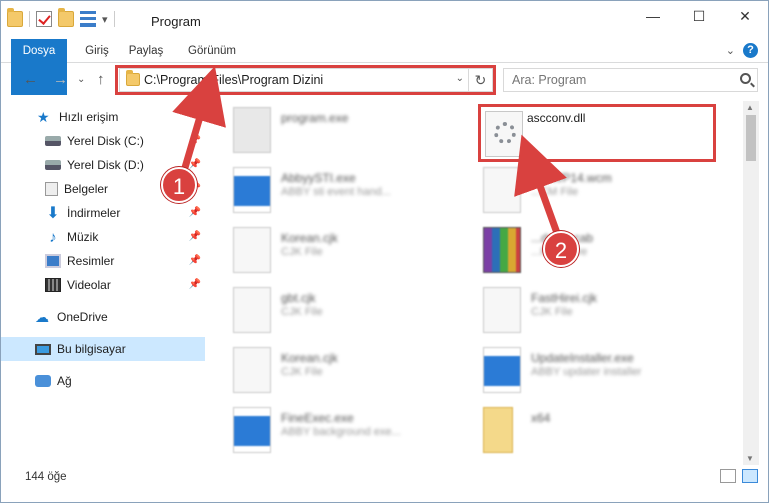  What do you see at coordinates (82, 317) in the screenshot?
I see `sidebar-item-label: OneDrive` at bounding box center [82, 317].